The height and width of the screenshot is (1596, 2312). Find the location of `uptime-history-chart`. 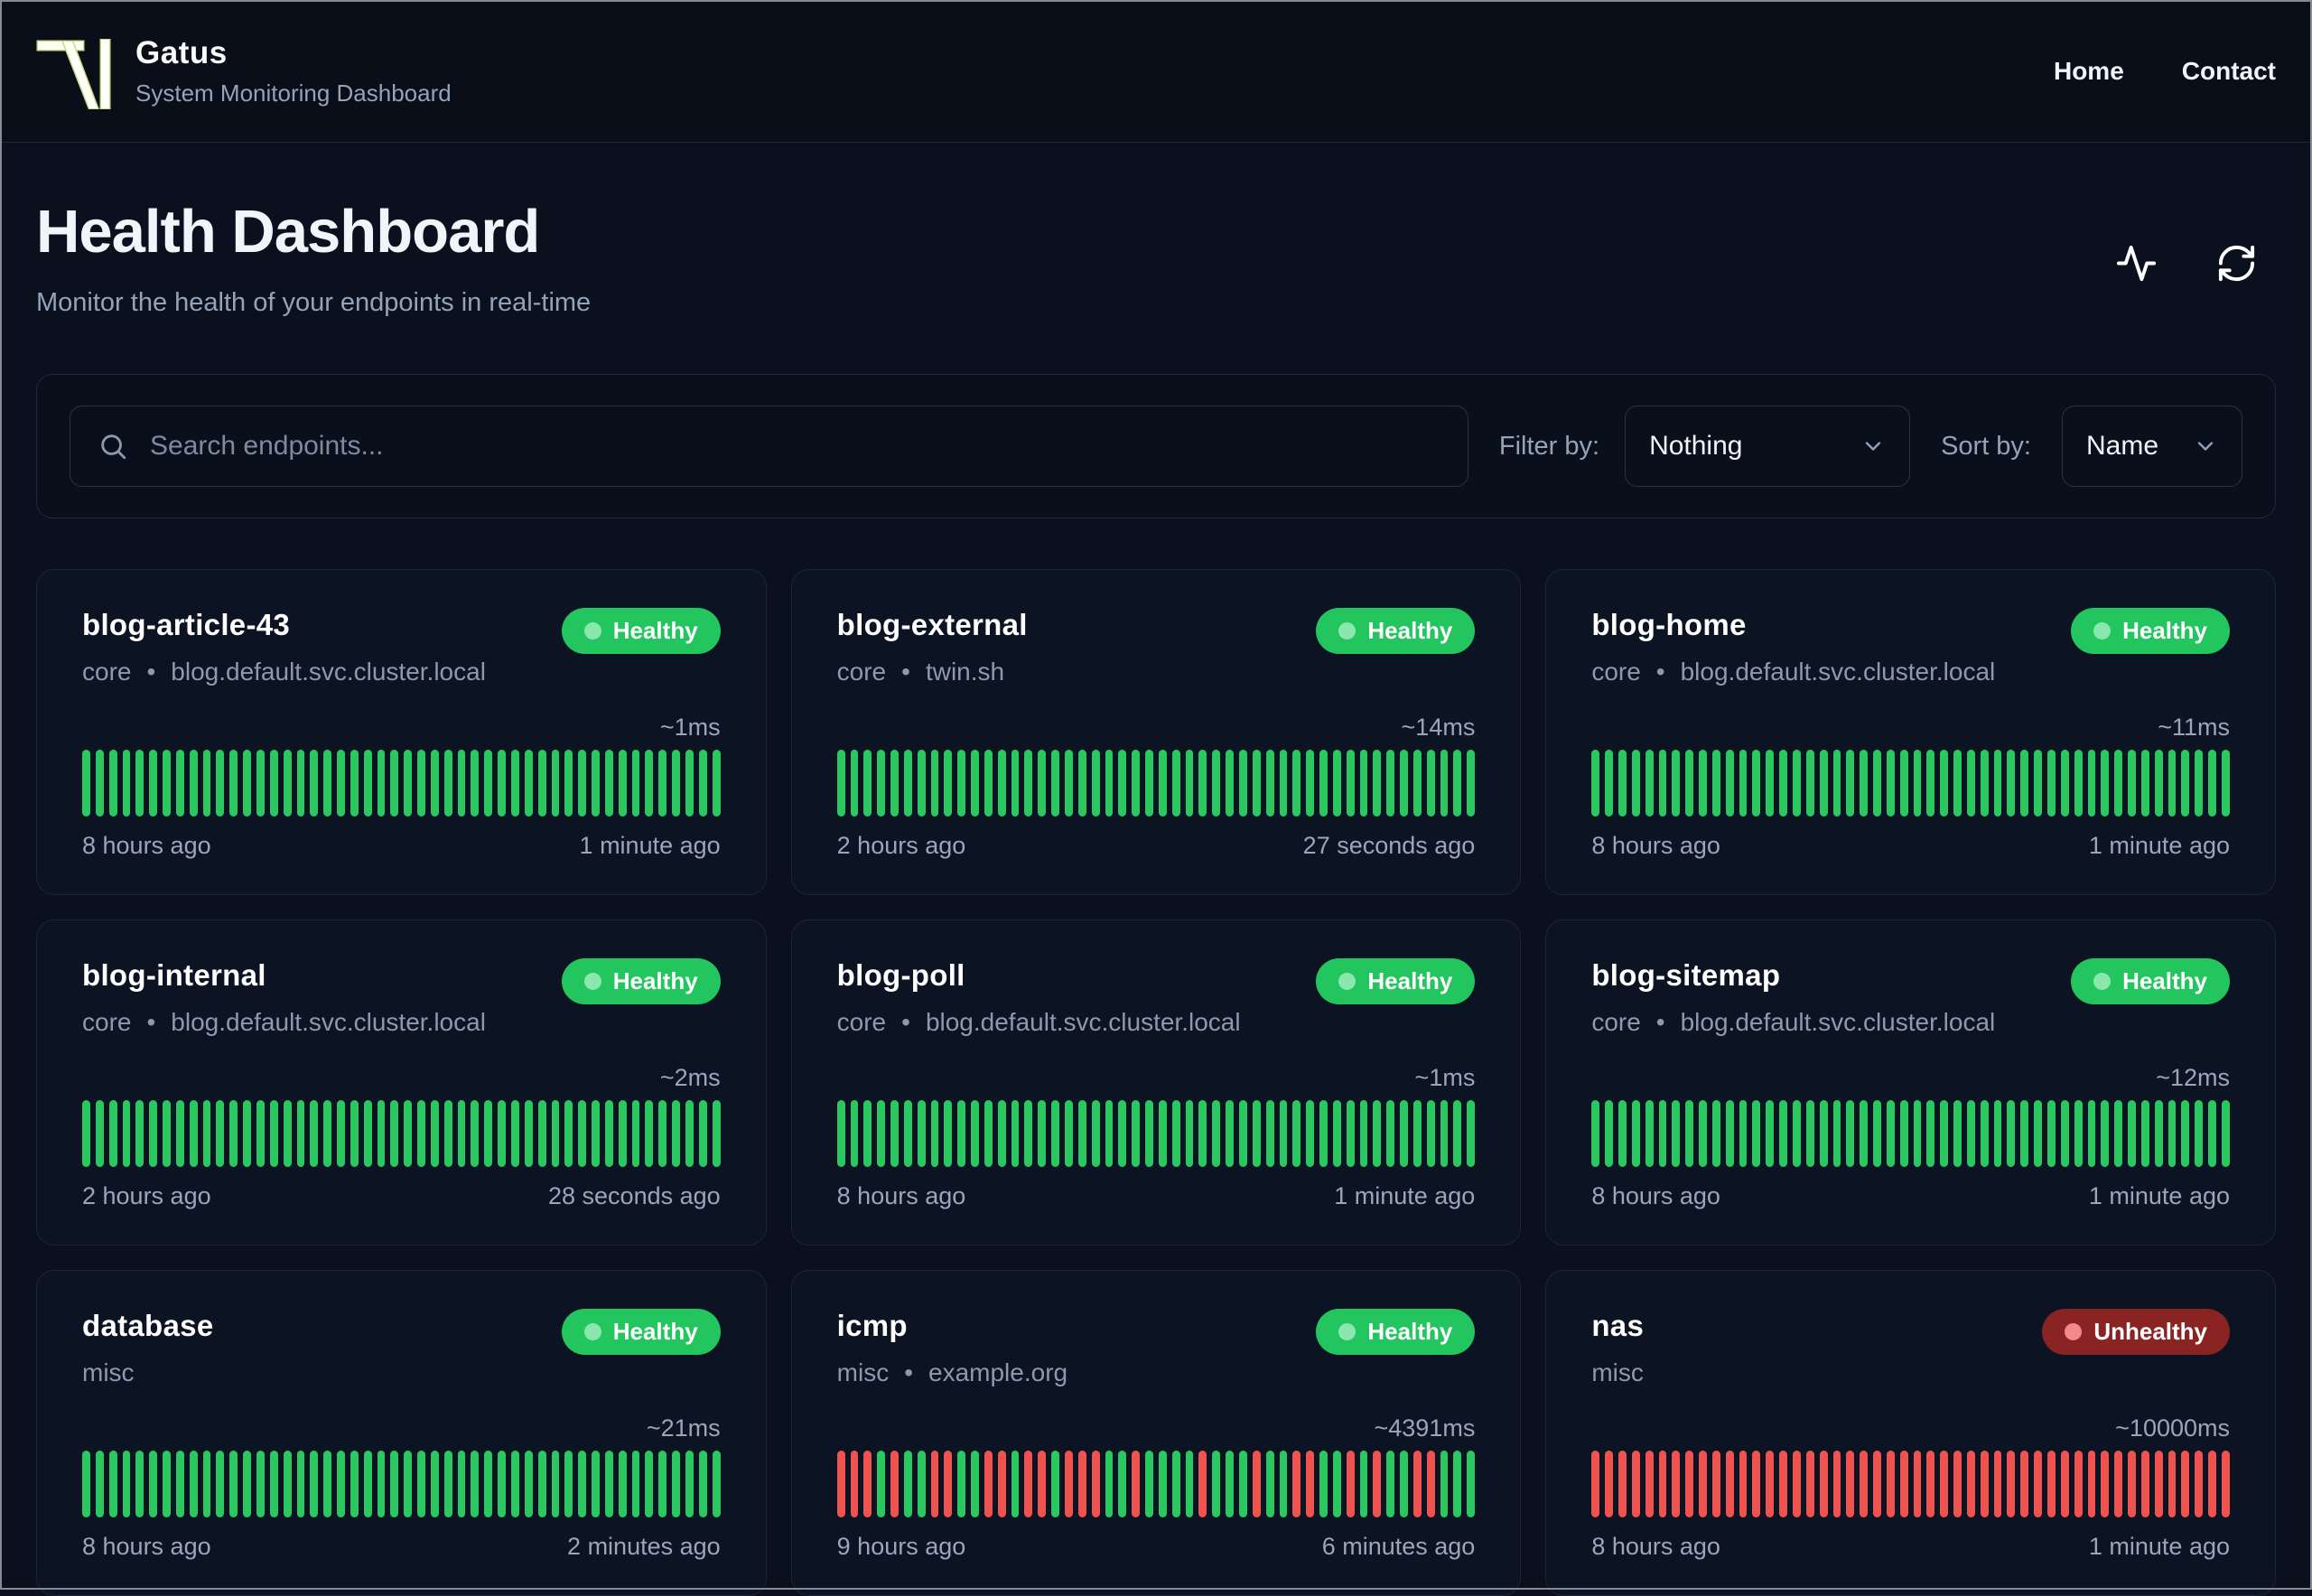

uptime-history-chart is located at coordinates (401, 1133).